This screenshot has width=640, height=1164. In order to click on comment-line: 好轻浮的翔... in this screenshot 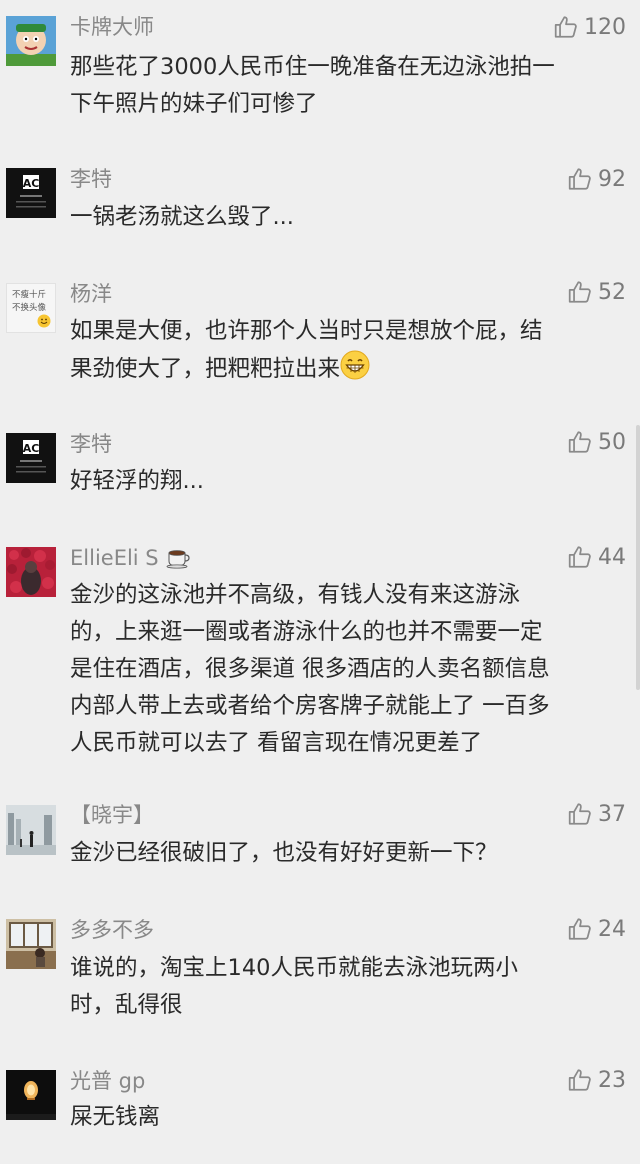, I will do `click(137, 481)`.